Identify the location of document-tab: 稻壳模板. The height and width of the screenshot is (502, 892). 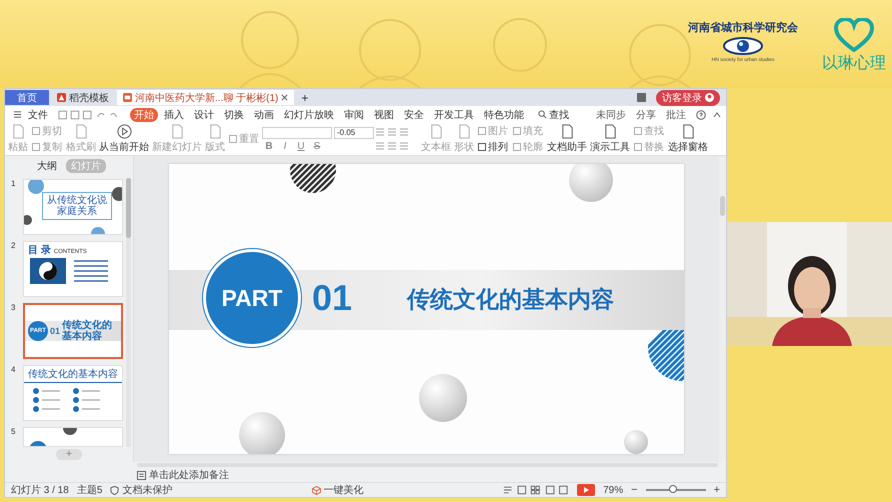
(83, 97).